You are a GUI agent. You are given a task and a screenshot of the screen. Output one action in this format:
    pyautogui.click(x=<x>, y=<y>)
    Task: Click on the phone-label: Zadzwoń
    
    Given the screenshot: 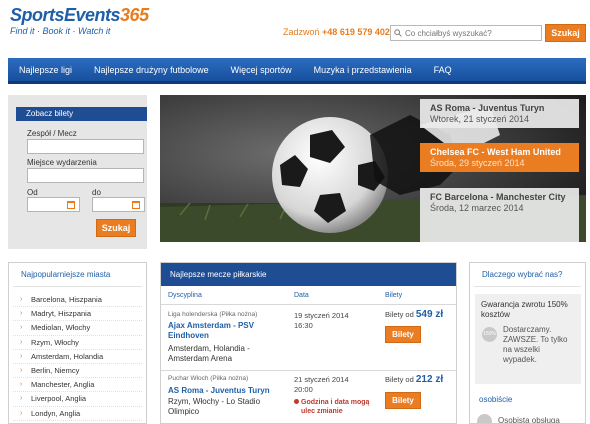 What is the action you would take?
    pyautogui.click(x=301, y=32)
    